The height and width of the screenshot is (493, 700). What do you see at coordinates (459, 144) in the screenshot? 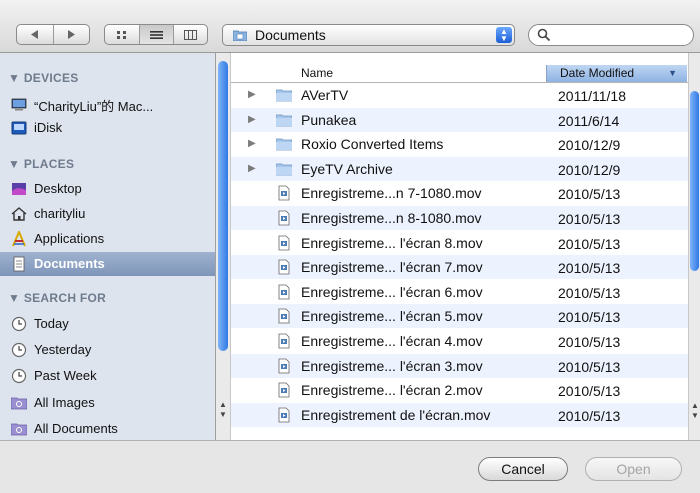
I see `table-row: ▶ Roxio Converted Items 2010/12/9` at bounding box center [459, 144].